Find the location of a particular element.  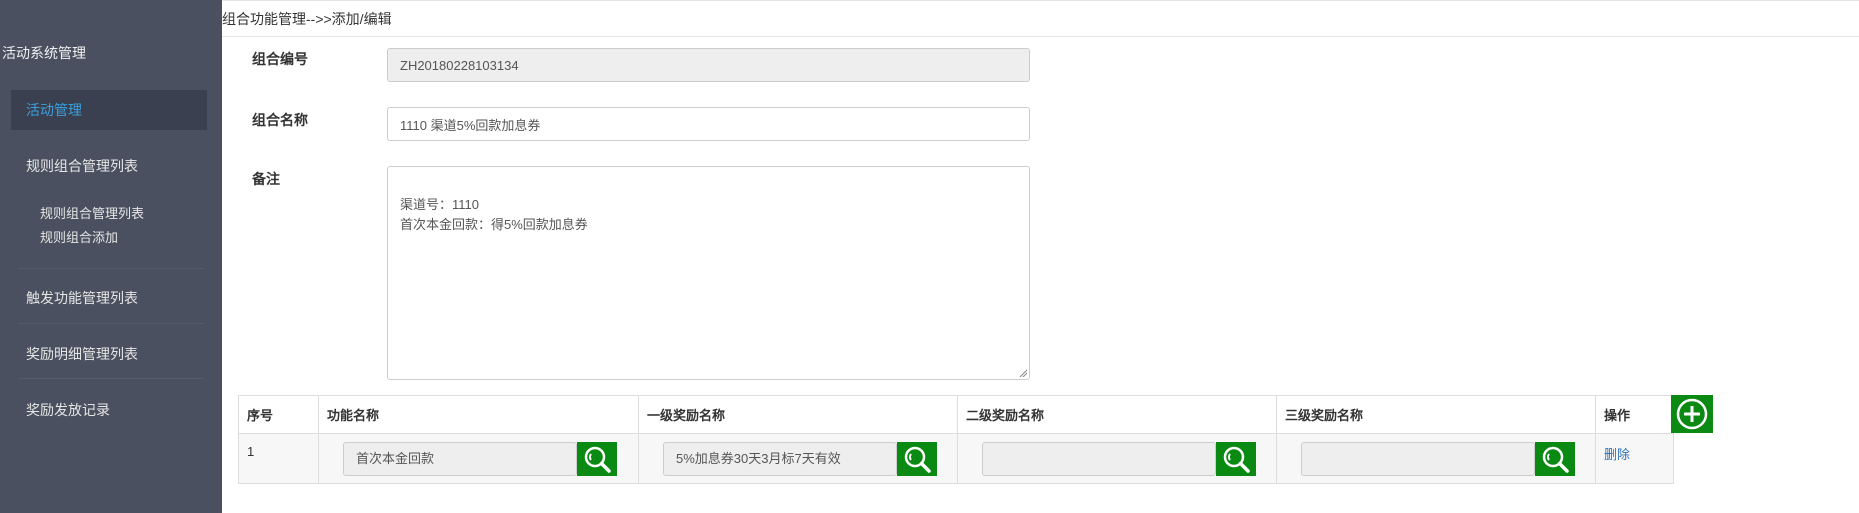

combo-code-label: 组合编号 is located at coordinates (280, 59).